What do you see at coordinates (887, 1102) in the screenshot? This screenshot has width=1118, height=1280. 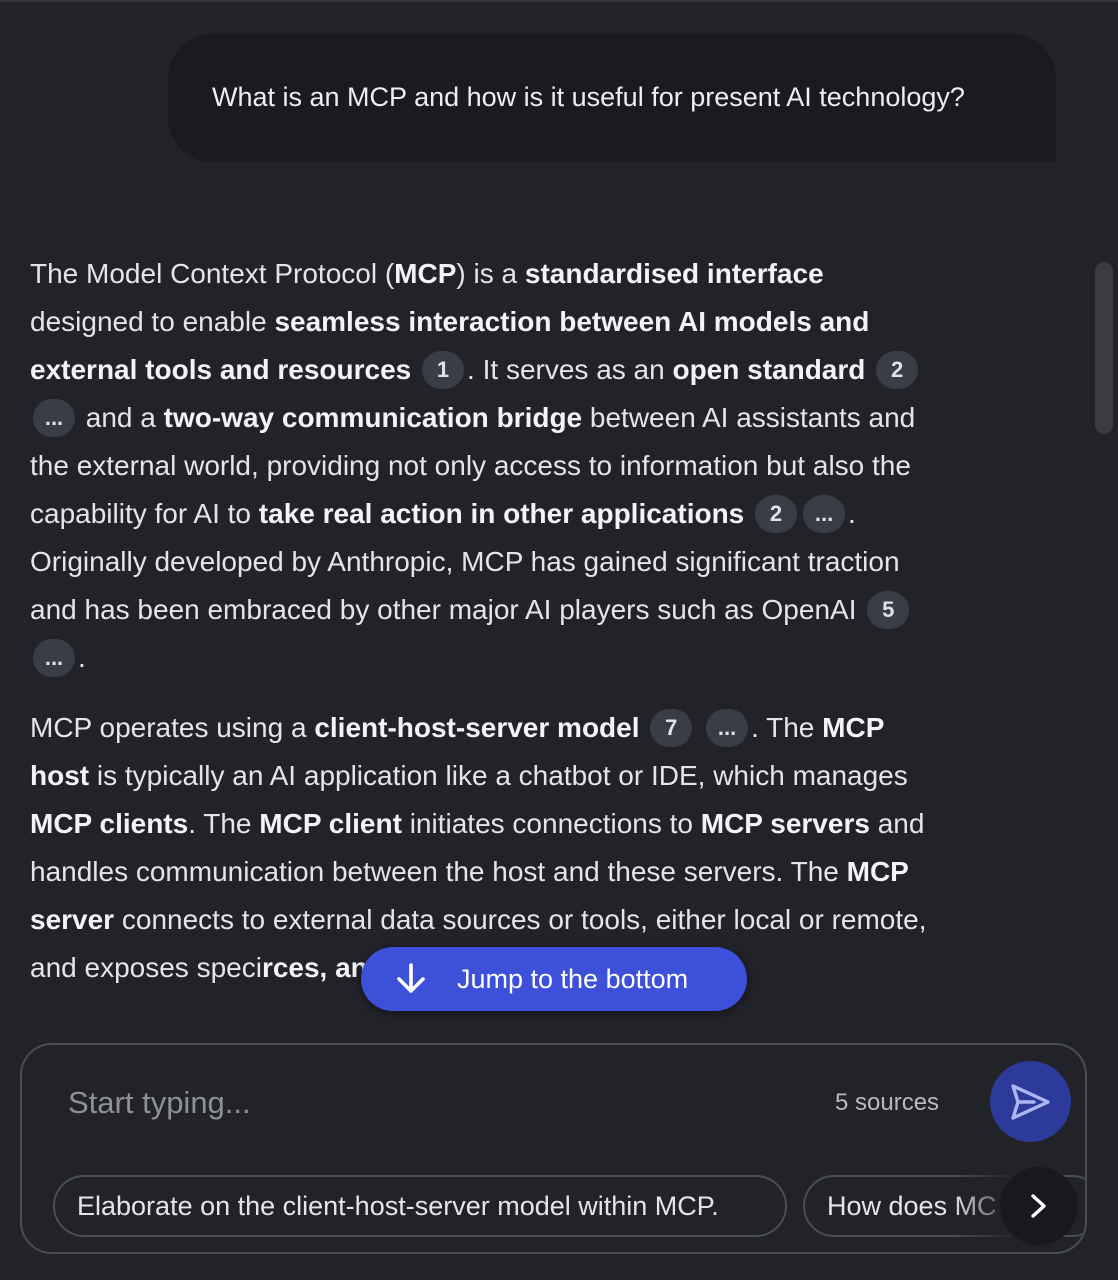 I see `sources-count: 5 sources` at bounding box center [887, 1102].